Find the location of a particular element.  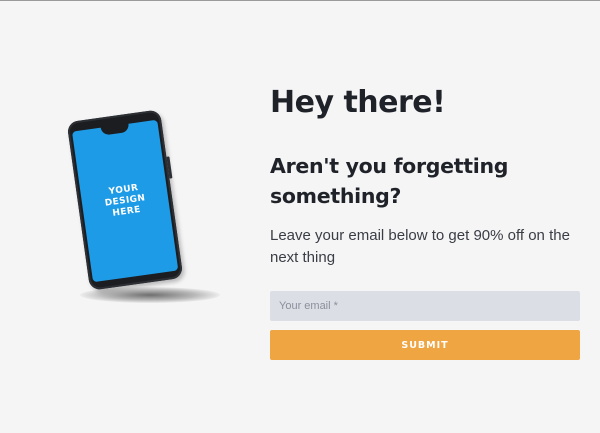

phone-shadow is located at coordinates (150, 295).